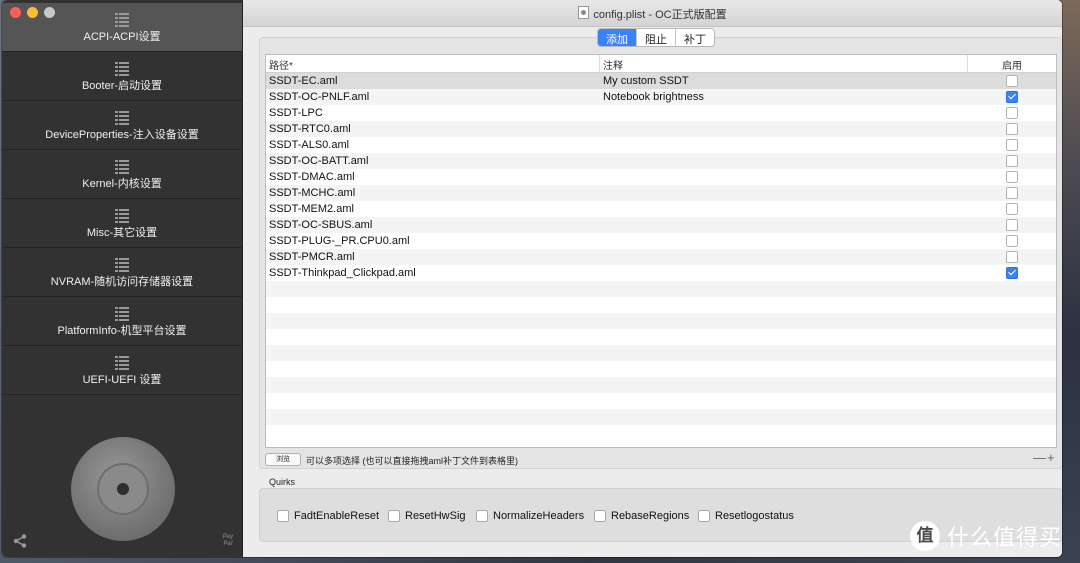 Image resolution: width=1080 pixels, height=563 pixels. What do you see at coordinates (15, 12) in the screenshot?
I see `close-window-button` at bounding box center [15, 12].